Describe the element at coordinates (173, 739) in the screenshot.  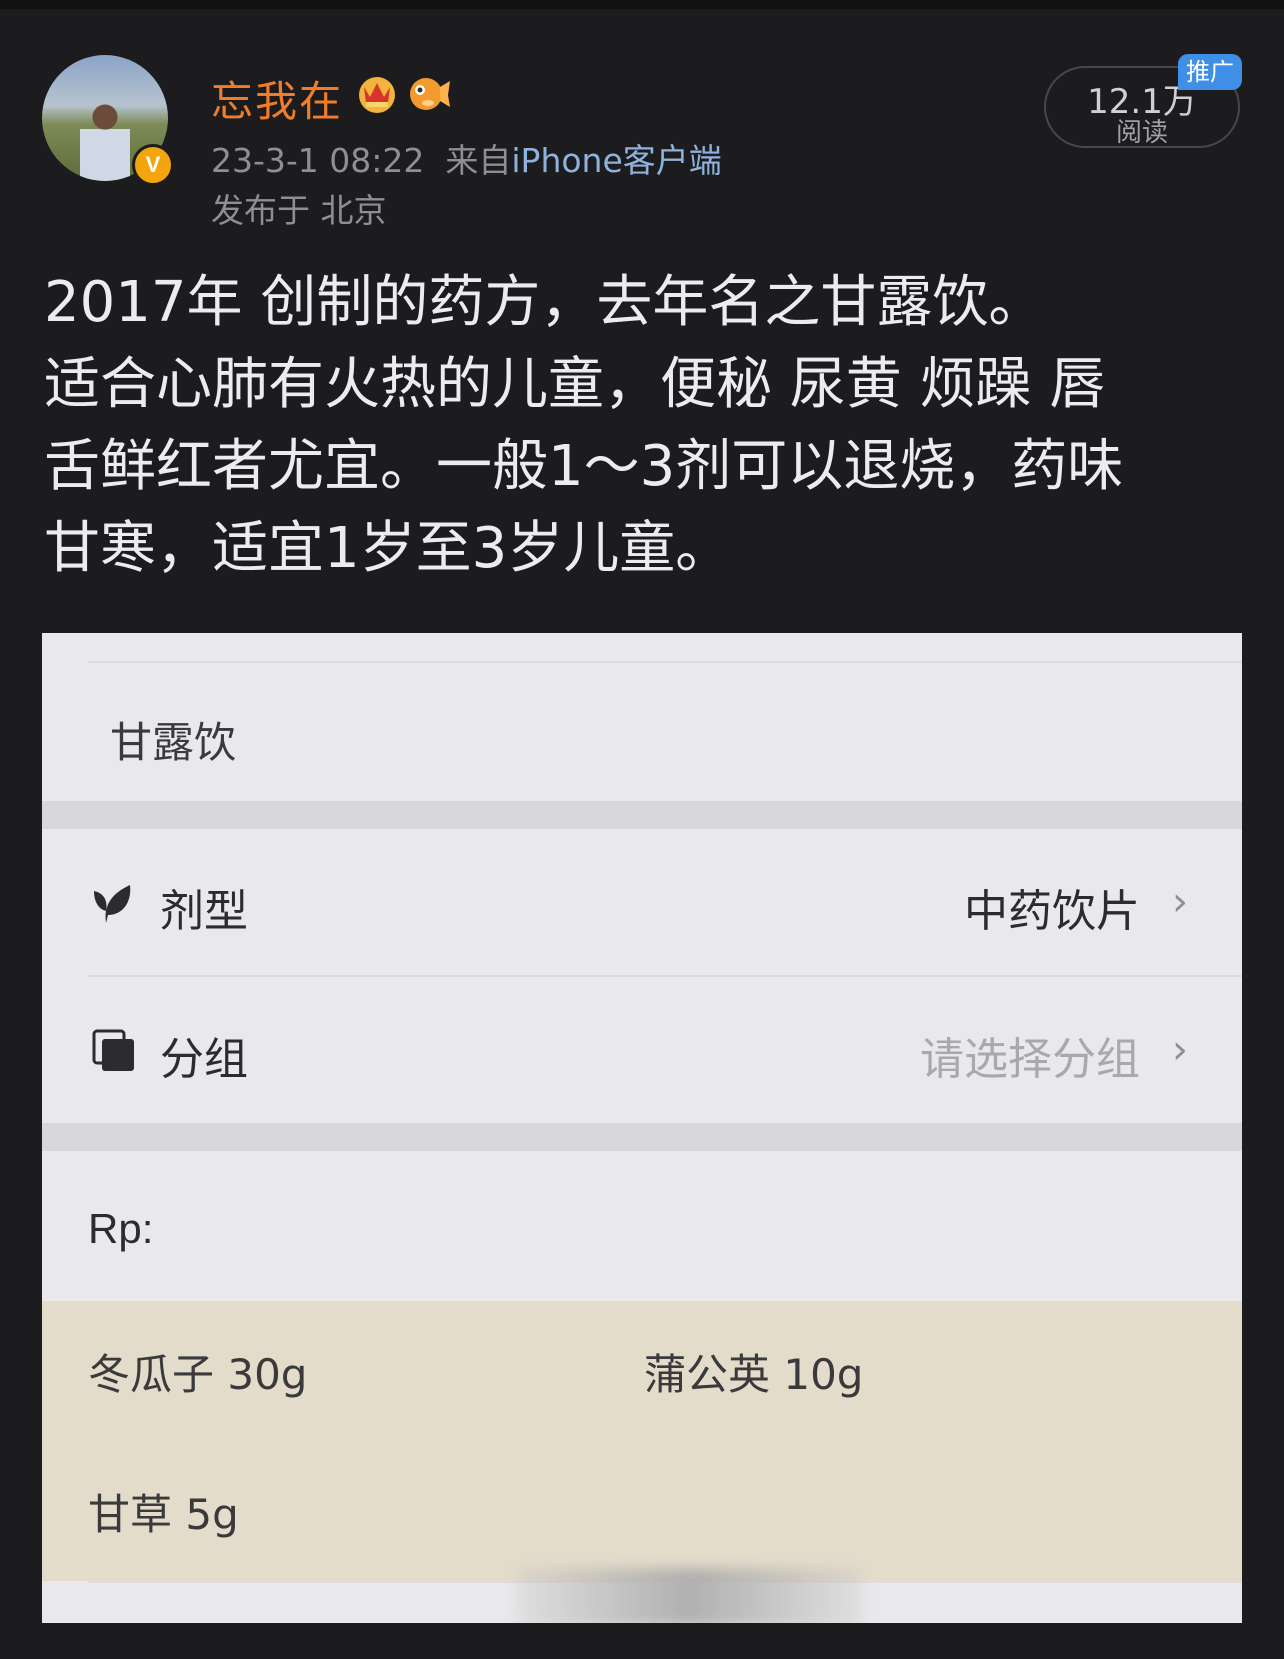
I see `prescription-name: 甘露饮` at that location.